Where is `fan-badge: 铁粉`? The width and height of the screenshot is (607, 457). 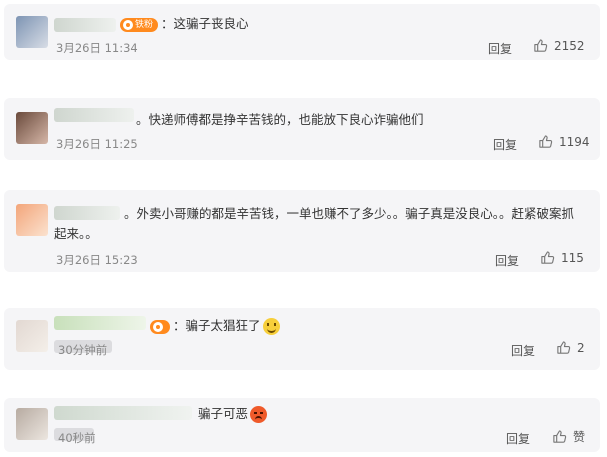 fan-badge: 铁粉 is located at coordinates (139, 24).